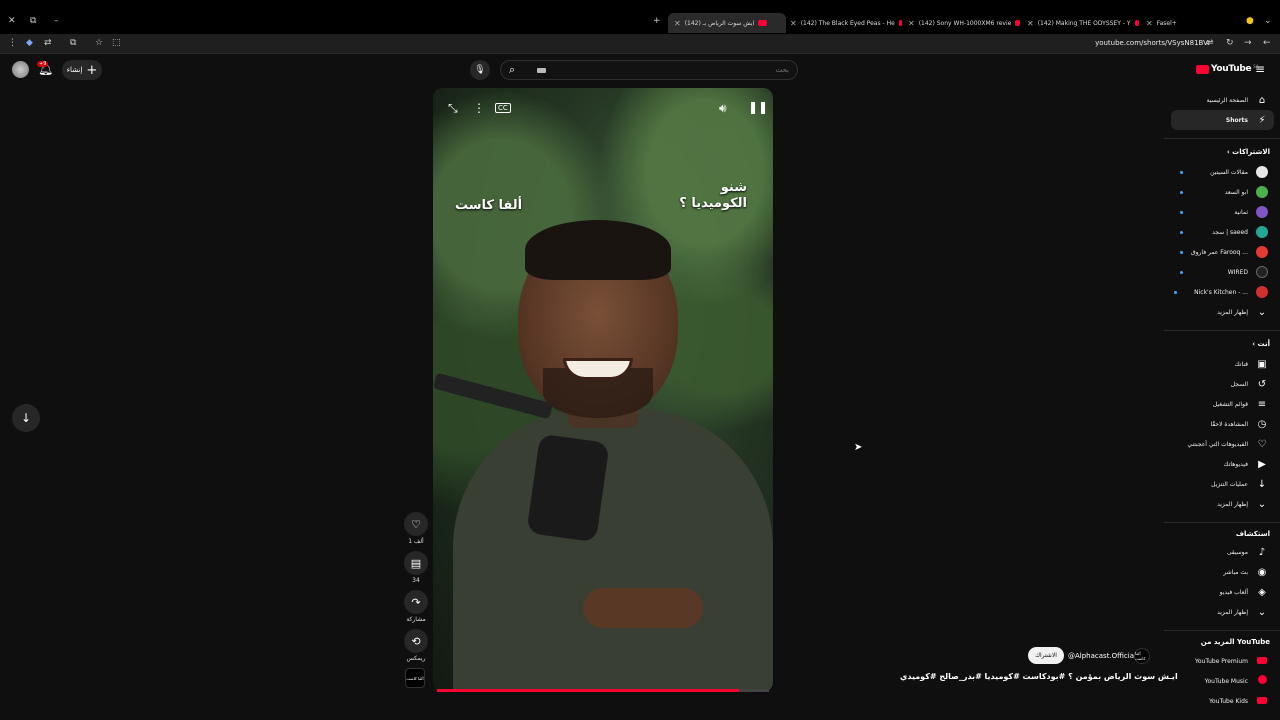 The image size is (1280, 720). I want to click on voice-search-icon: 🎙︎, so click(480, 70).